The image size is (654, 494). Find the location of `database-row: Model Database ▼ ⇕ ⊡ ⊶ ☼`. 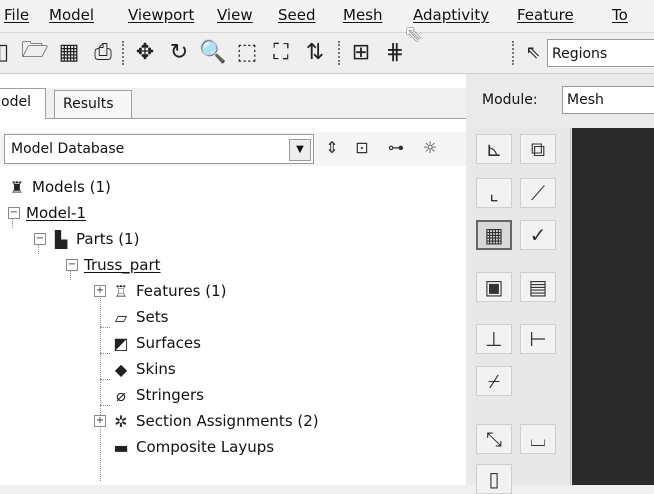

database-row: Model Database ▼ ⇕ ⊡ ⊶ ☼ is located at coordinates (233, 149).